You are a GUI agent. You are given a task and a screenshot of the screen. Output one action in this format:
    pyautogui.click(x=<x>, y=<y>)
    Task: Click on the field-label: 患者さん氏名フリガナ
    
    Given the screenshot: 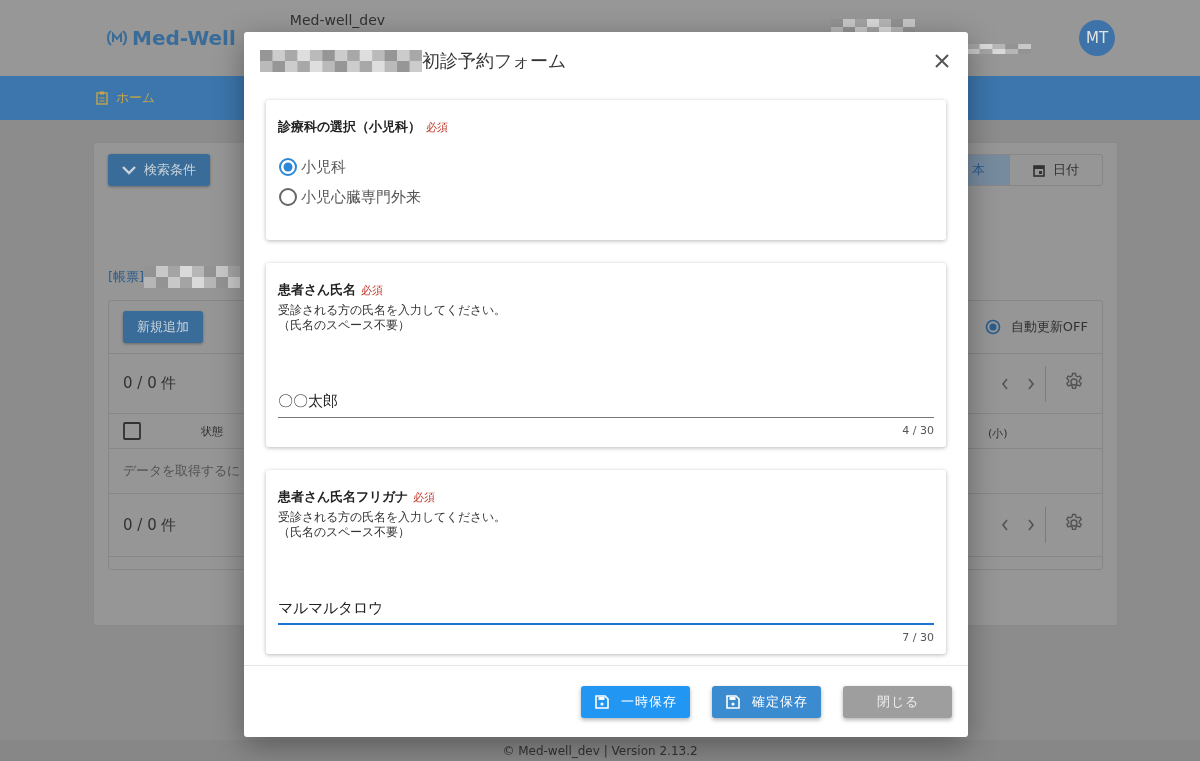 What is the action you would take?
    pyautogui.click(x=343, y=497)
    